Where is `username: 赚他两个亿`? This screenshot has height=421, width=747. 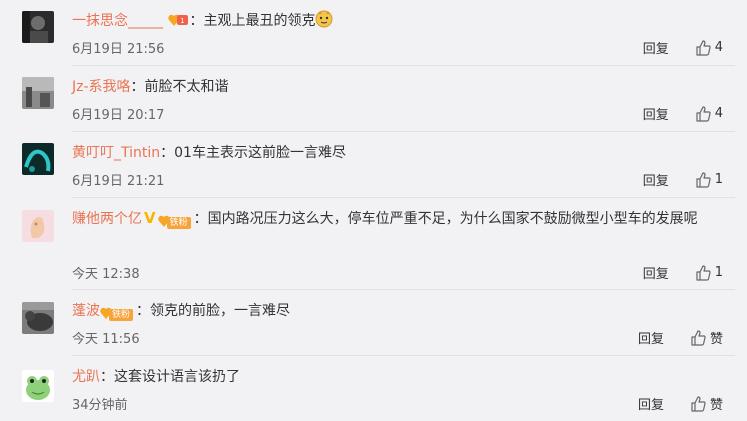
username: 赚他两个亿 is located at coordinates (107, 219).